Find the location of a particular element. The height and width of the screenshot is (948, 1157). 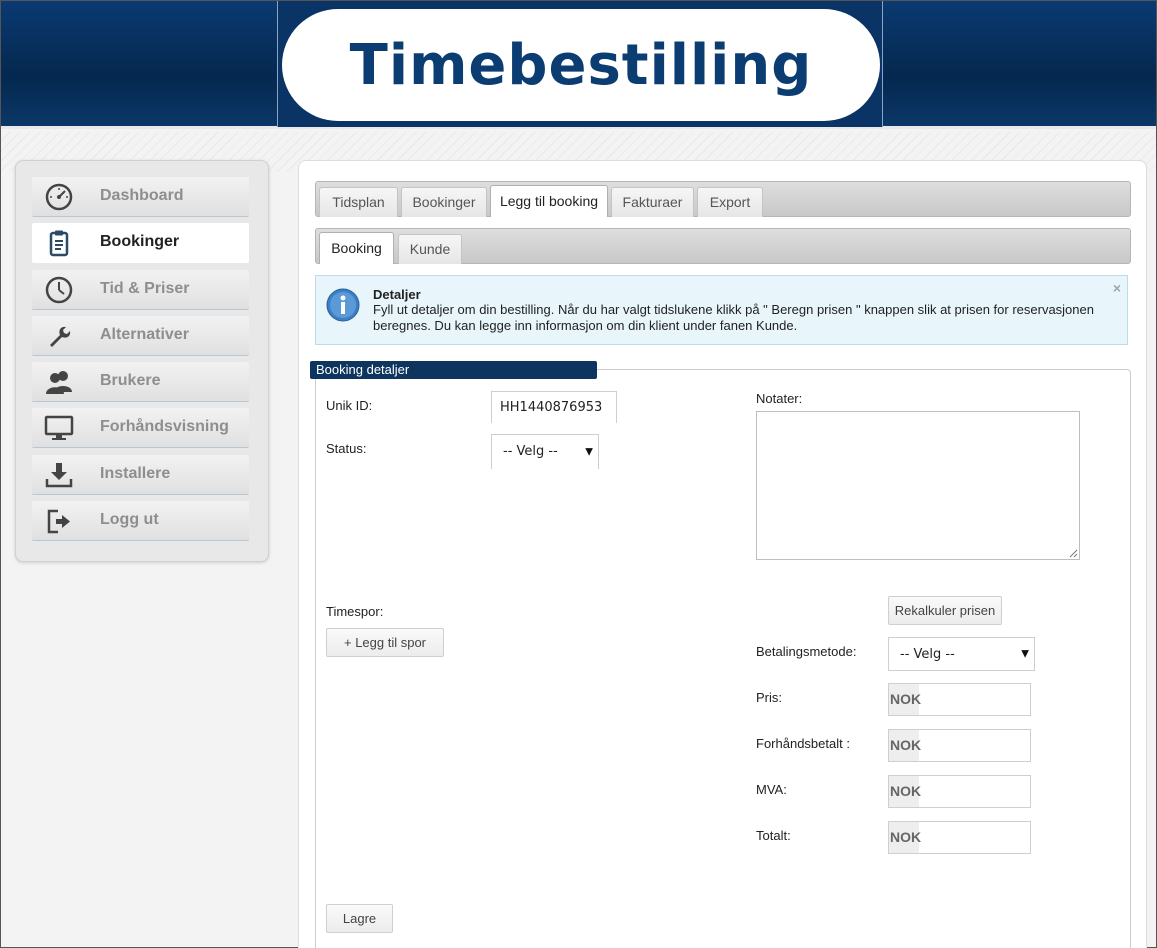

sidebar-item-label: Forhåndsvisning is located at coordinates (164, 427).